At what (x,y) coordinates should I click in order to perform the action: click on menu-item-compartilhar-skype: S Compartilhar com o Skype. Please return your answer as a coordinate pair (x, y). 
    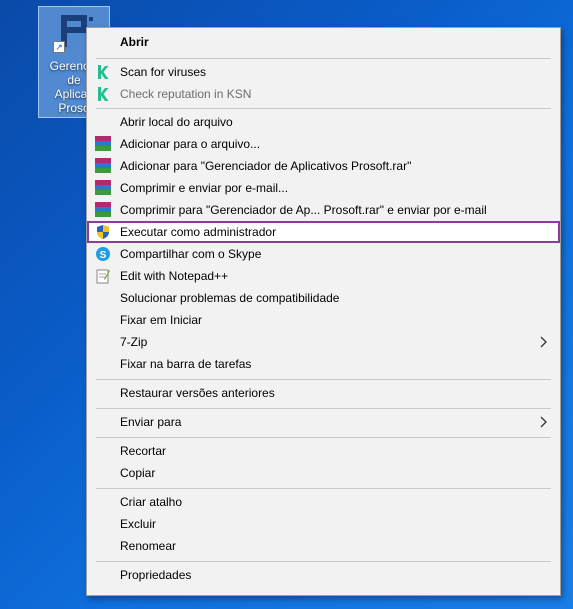
    Looking at the image, I should click on (323, 254).